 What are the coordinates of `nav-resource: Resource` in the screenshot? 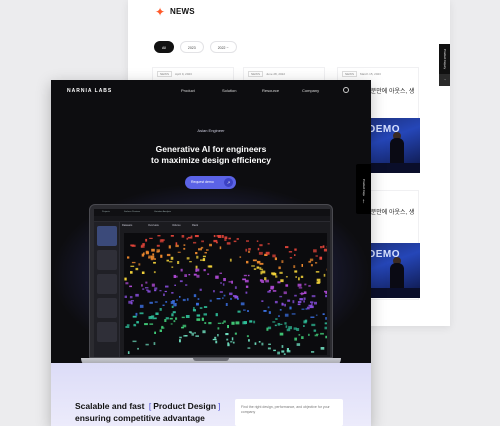 It's located at (270, 90).